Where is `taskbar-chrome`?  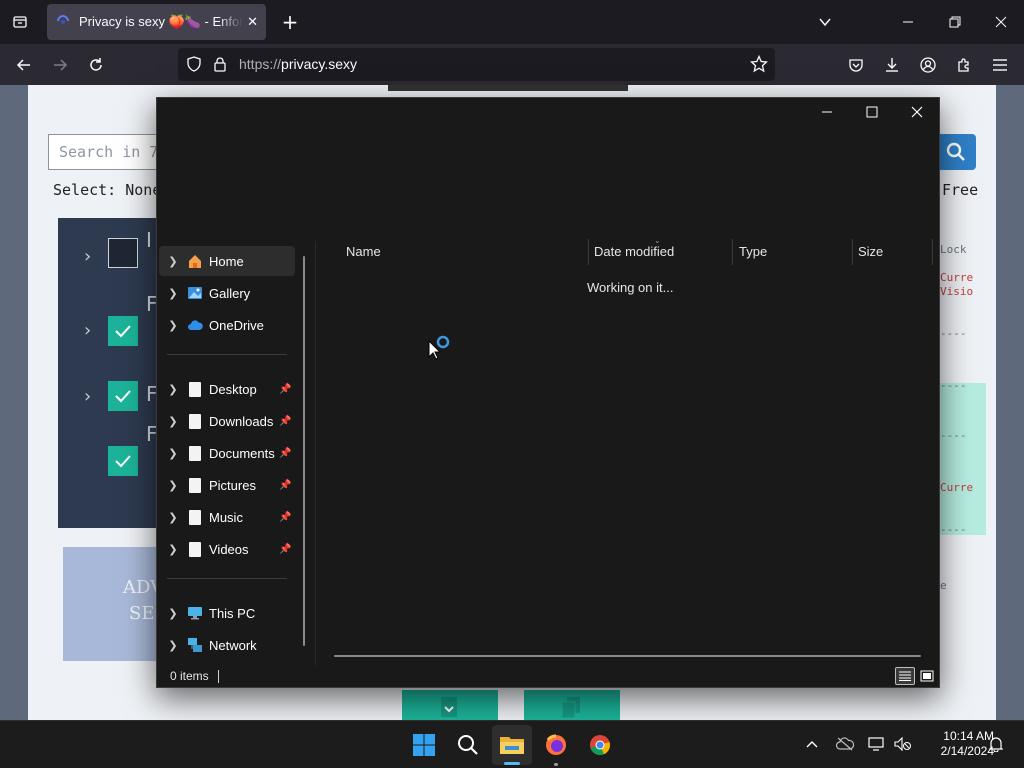
taskbar-chrome is located at coordinates (600, 745).